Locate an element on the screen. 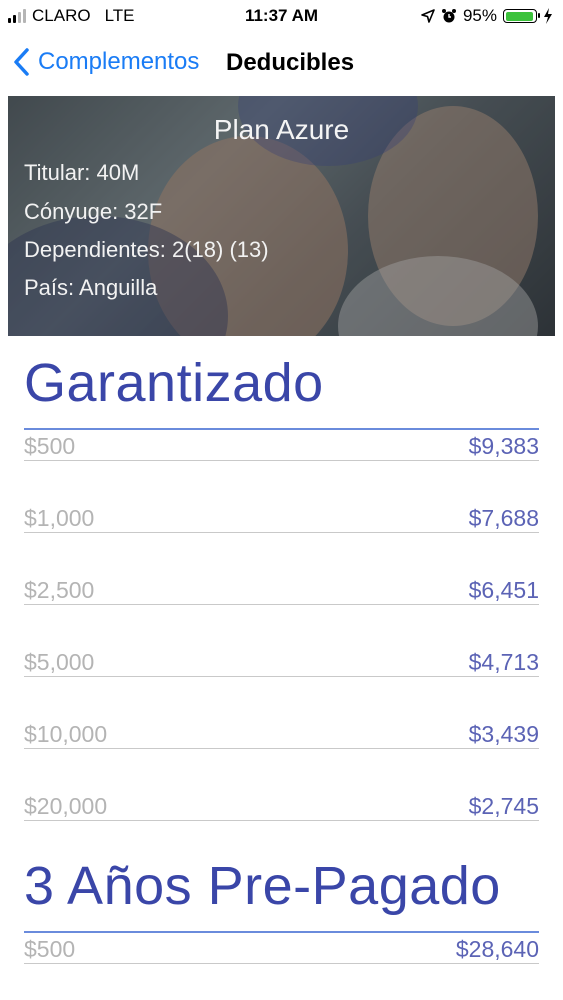 This screenshot has height=1000, width=563. status-right: 95% is located at coordinates (487, 16).